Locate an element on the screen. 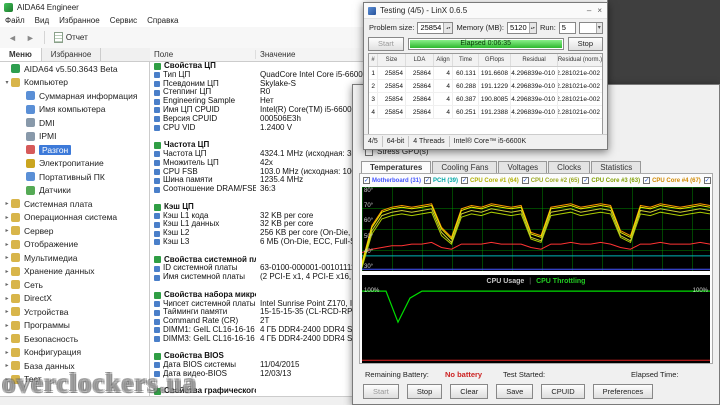 This screenshot has height=405, width=720. sensor-tab: Voltages is located at coordinates (523, 167).